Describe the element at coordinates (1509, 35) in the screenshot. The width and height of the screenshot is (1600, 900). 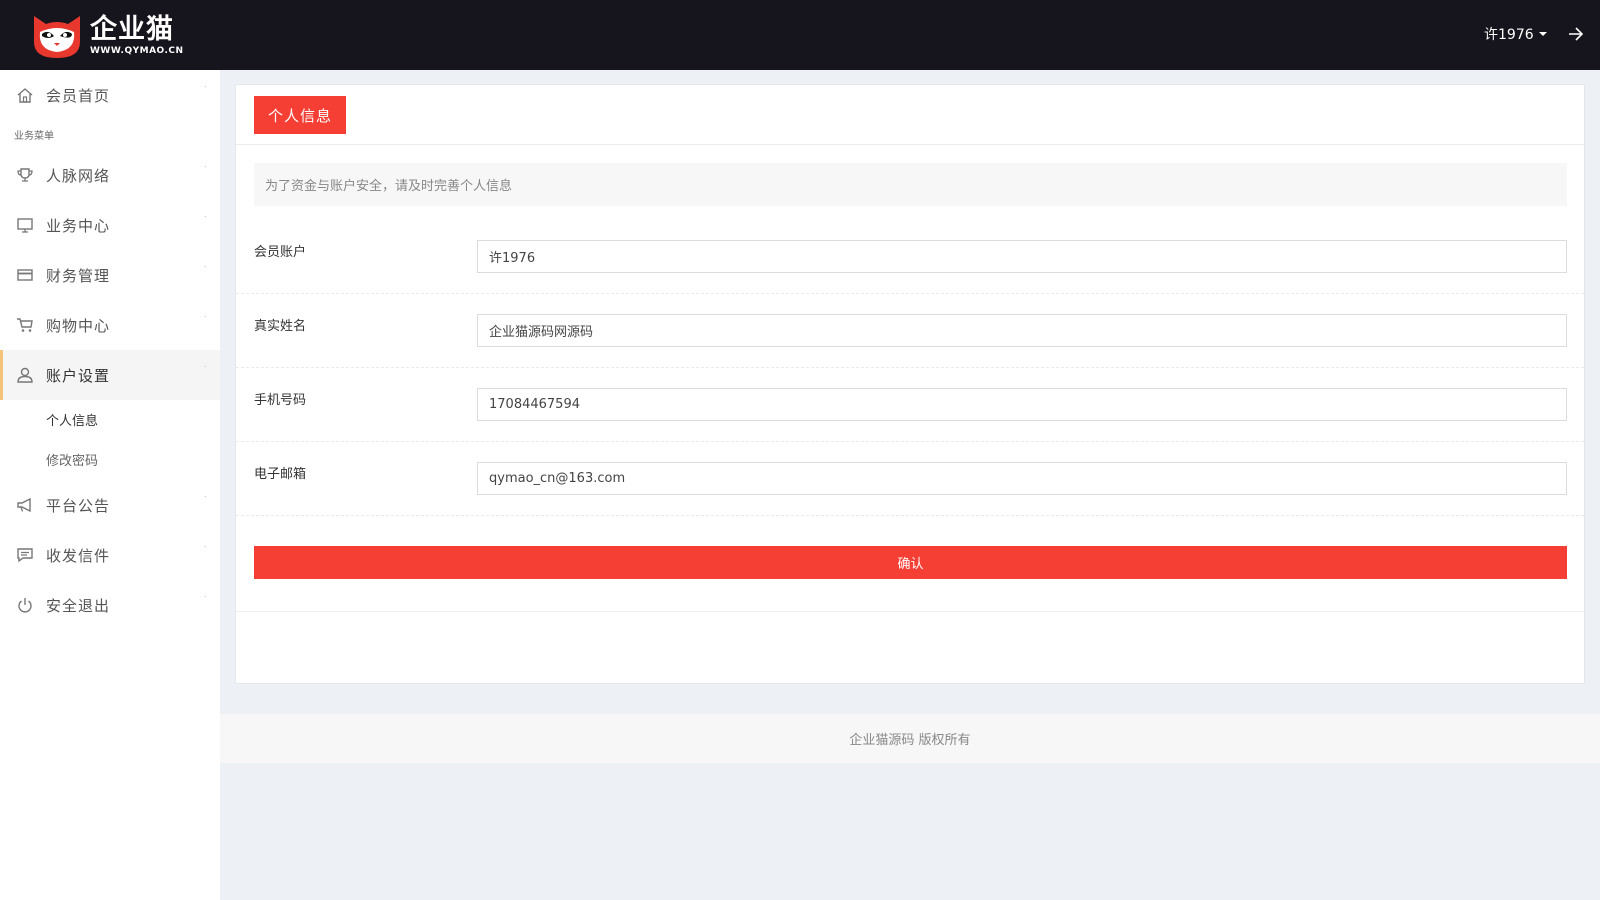
I see `username: 许1976` at that location.